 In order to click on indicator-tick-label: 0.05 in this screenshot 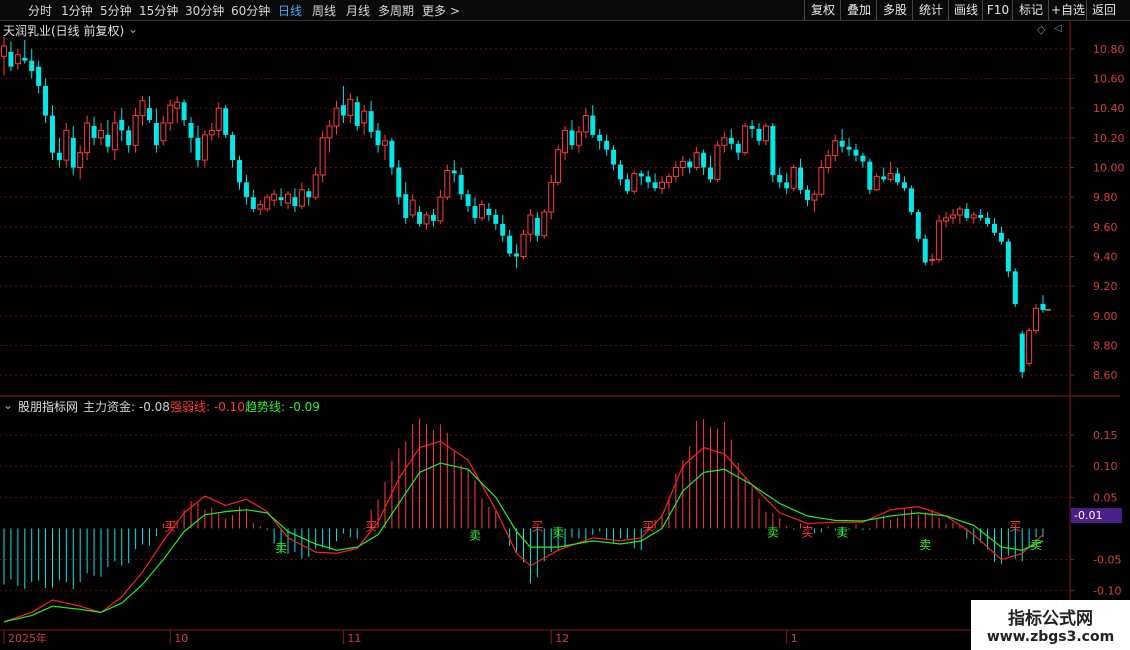, I will do `click(1105, 497)`.